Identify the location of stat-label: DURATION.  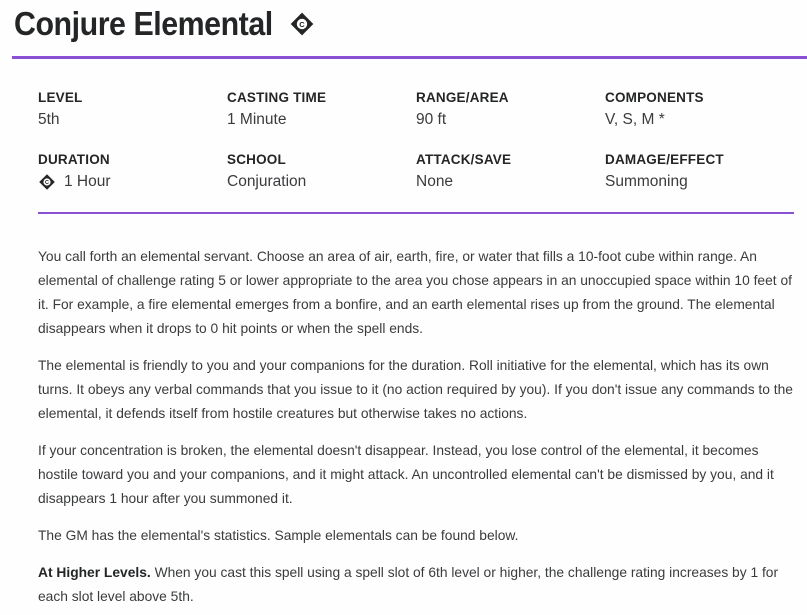
(74, 159).